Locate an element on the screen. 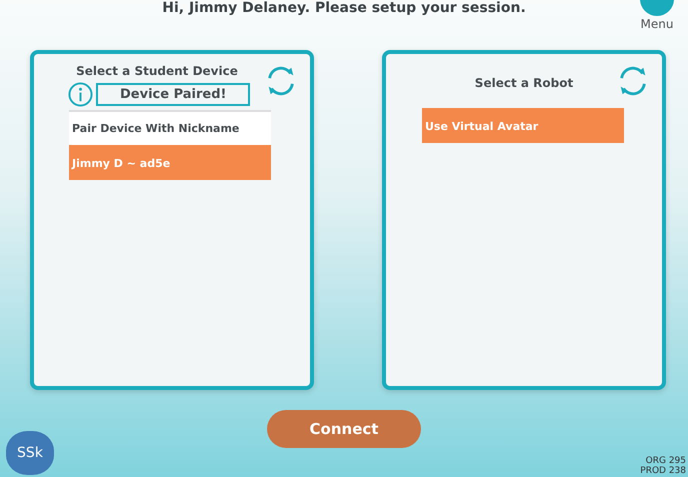  menu-label: Menu is located at coordinates (657, 24).